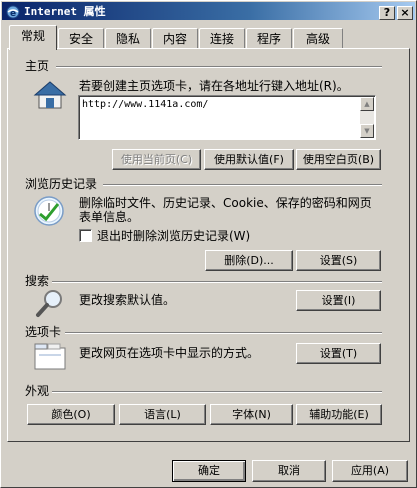 The image size is (417, 488). I want to click on scroll-down-icon: ▼, so click(367, 131).